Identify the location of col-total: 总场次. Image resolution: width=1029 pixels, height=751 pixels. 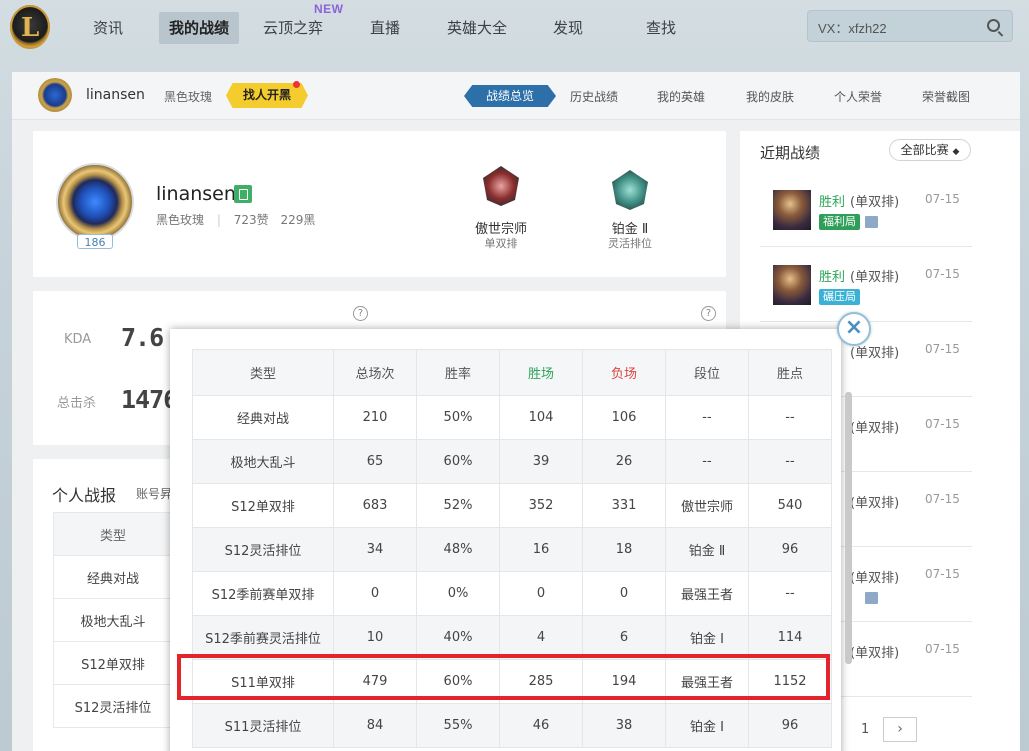
(375, 372).